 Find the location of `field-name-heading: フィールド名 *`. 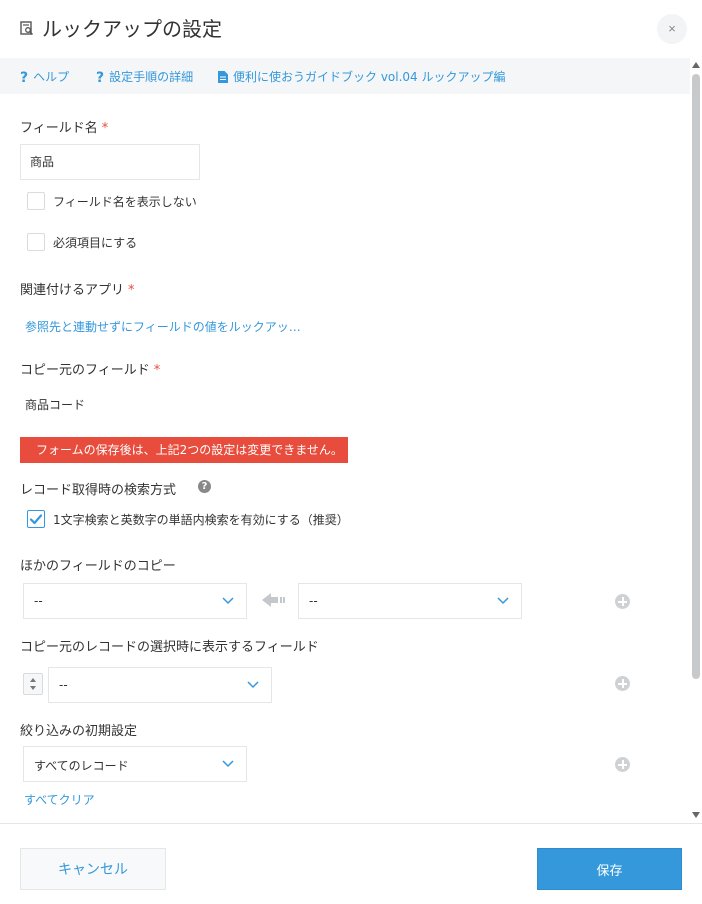

field-name-heading: フィールド名 * is located at coordinates (64, 126).